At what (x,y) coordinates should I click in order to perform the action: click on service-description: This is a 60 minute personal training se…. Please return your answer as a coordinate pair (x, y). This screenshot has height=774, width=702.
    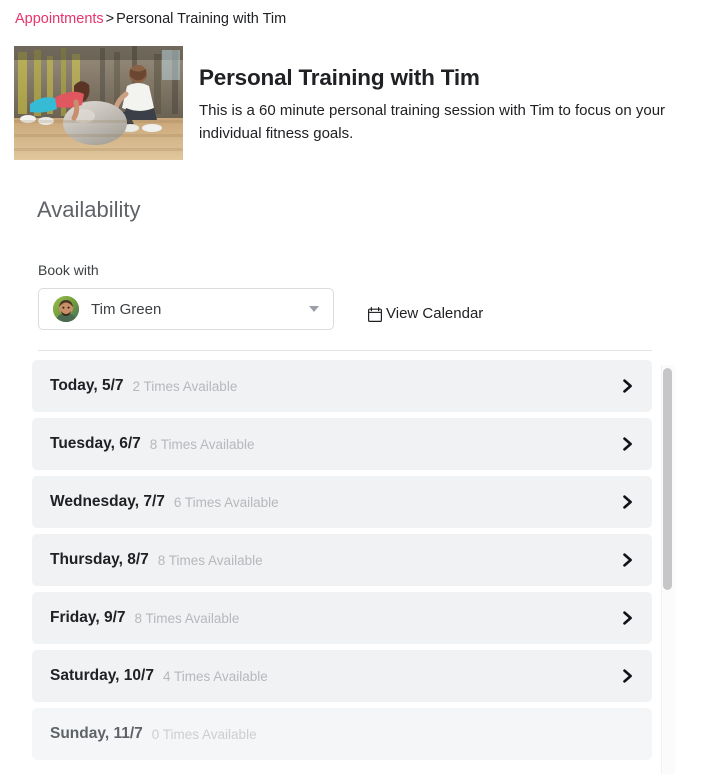
    Looking at the image, I should click on (432, 122).